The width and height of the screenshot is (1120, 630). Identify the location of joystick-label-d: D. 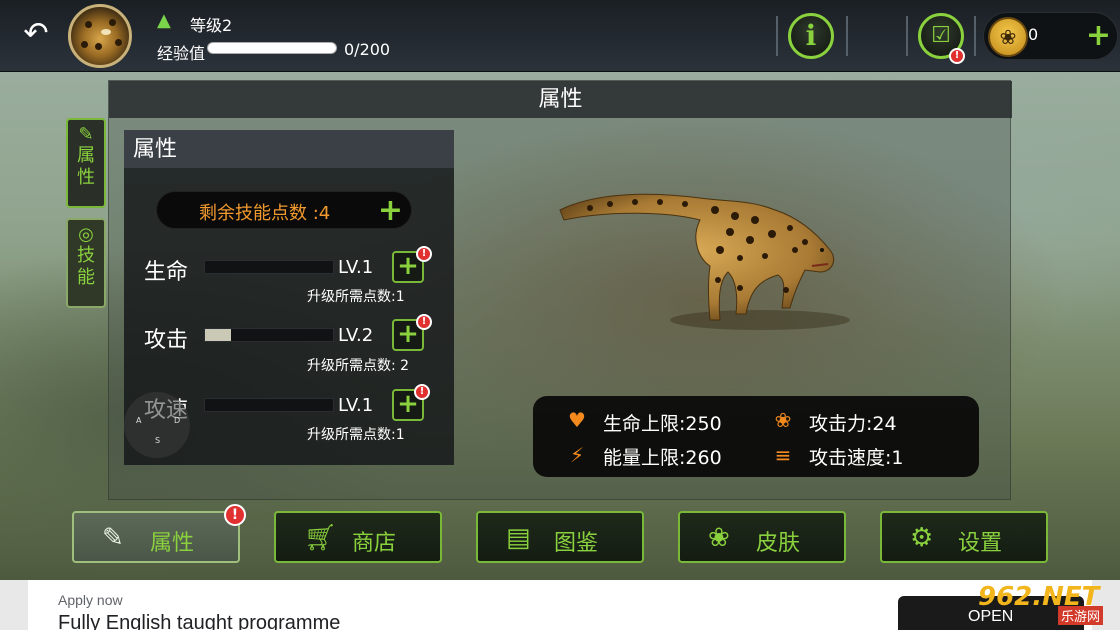
(177, 420).